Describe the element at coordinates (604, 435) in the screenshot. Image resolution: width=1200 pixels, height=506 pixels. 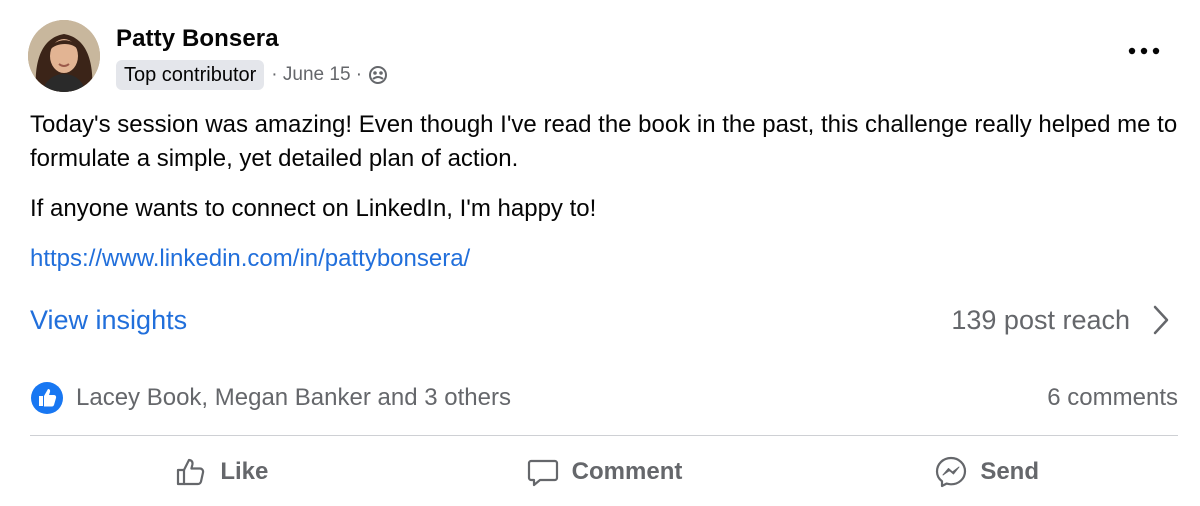
I see `divider` at that location.